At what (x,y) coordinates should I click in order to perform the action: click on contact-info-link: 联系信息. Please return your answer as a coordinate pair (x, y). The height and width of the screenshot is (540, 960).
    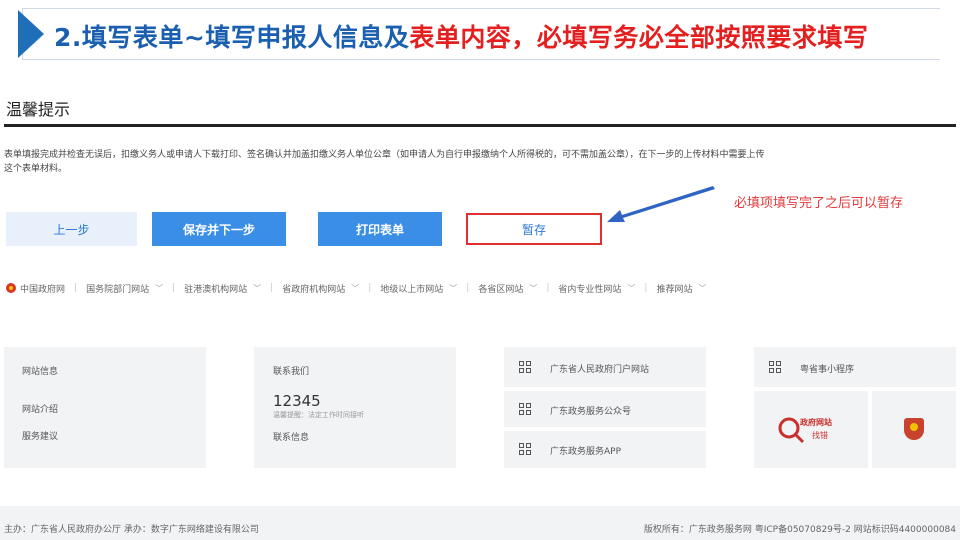
    Looking at the image, I should click on (291, 436).